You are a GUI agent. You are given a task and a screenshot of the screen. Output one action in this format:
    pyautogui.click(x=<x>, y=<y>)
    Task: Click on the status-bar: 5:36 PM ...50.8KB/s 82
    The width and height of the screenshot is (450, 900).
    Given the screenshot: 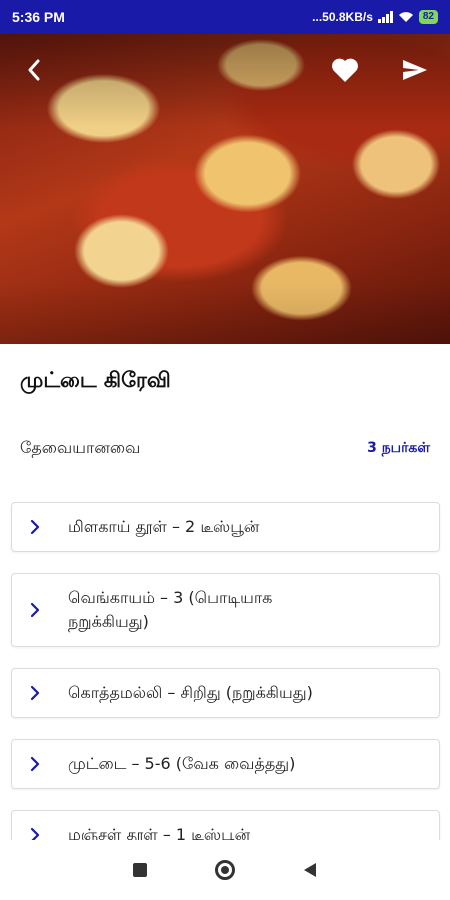 What is the action you would take?
    pyautogui.click(x=225, y=17)
    